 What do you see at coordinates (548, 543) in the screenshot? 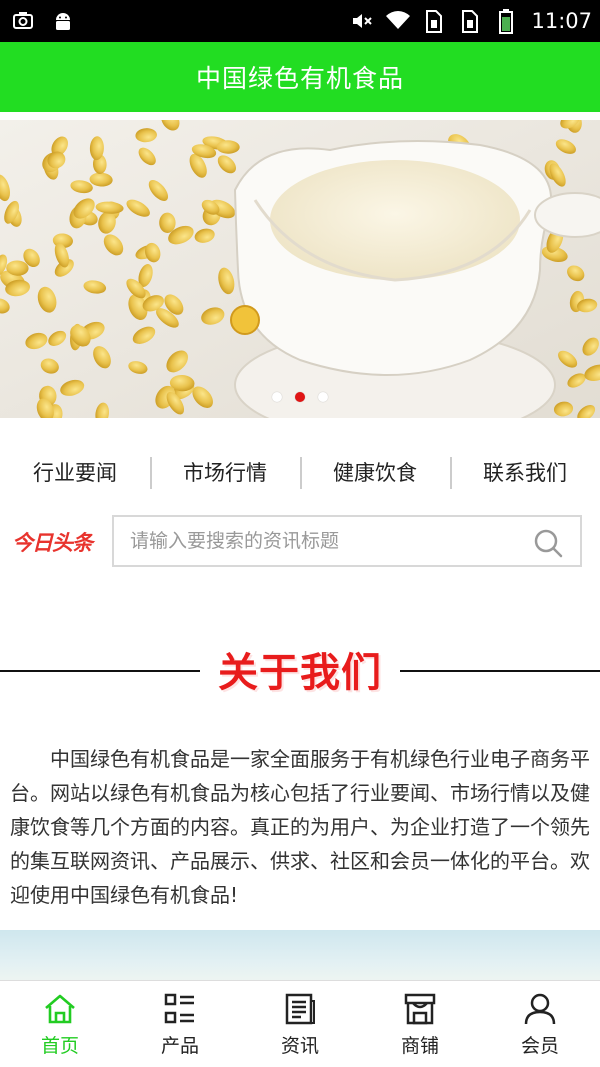
I see `search-icon` at bounding box center [548, 543].